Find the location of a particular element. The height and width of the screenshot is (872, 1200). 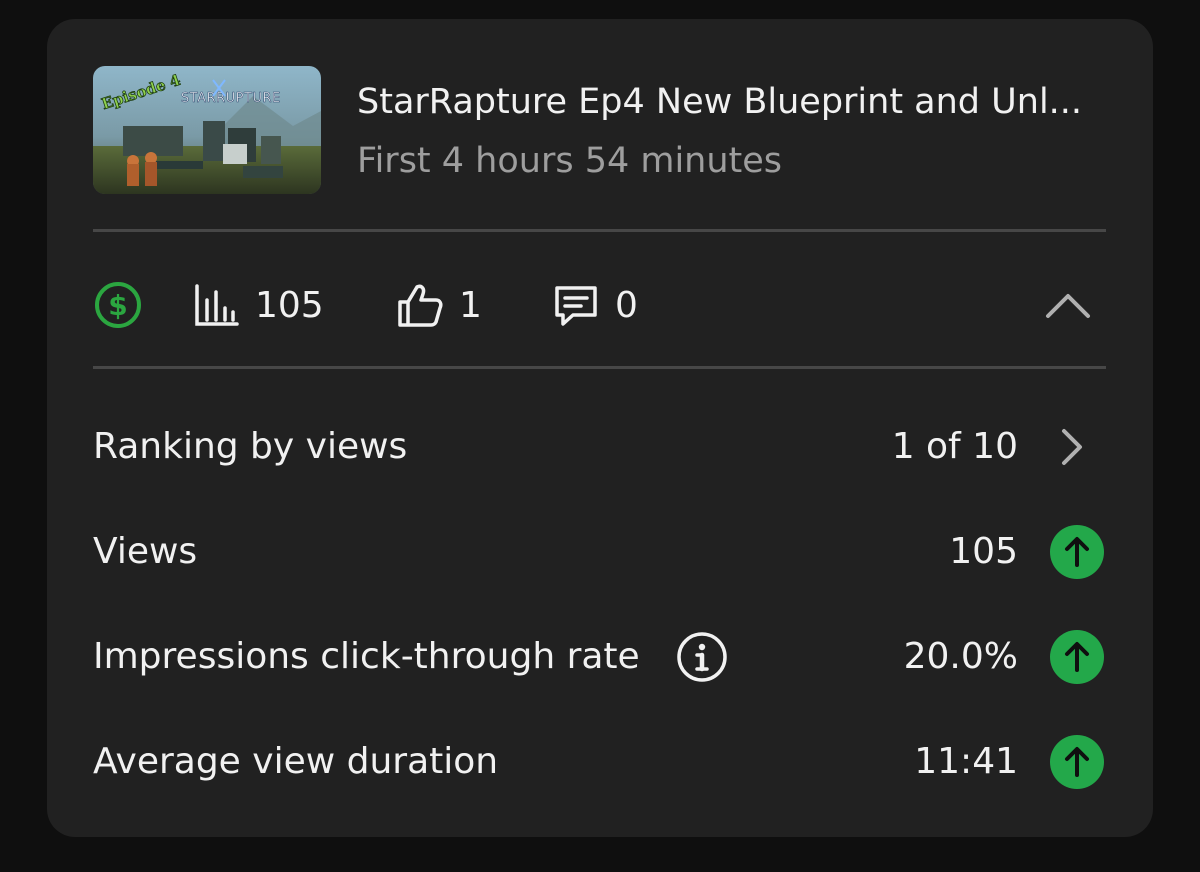

chevron-up-icon is located at coordinates (1068, 306).